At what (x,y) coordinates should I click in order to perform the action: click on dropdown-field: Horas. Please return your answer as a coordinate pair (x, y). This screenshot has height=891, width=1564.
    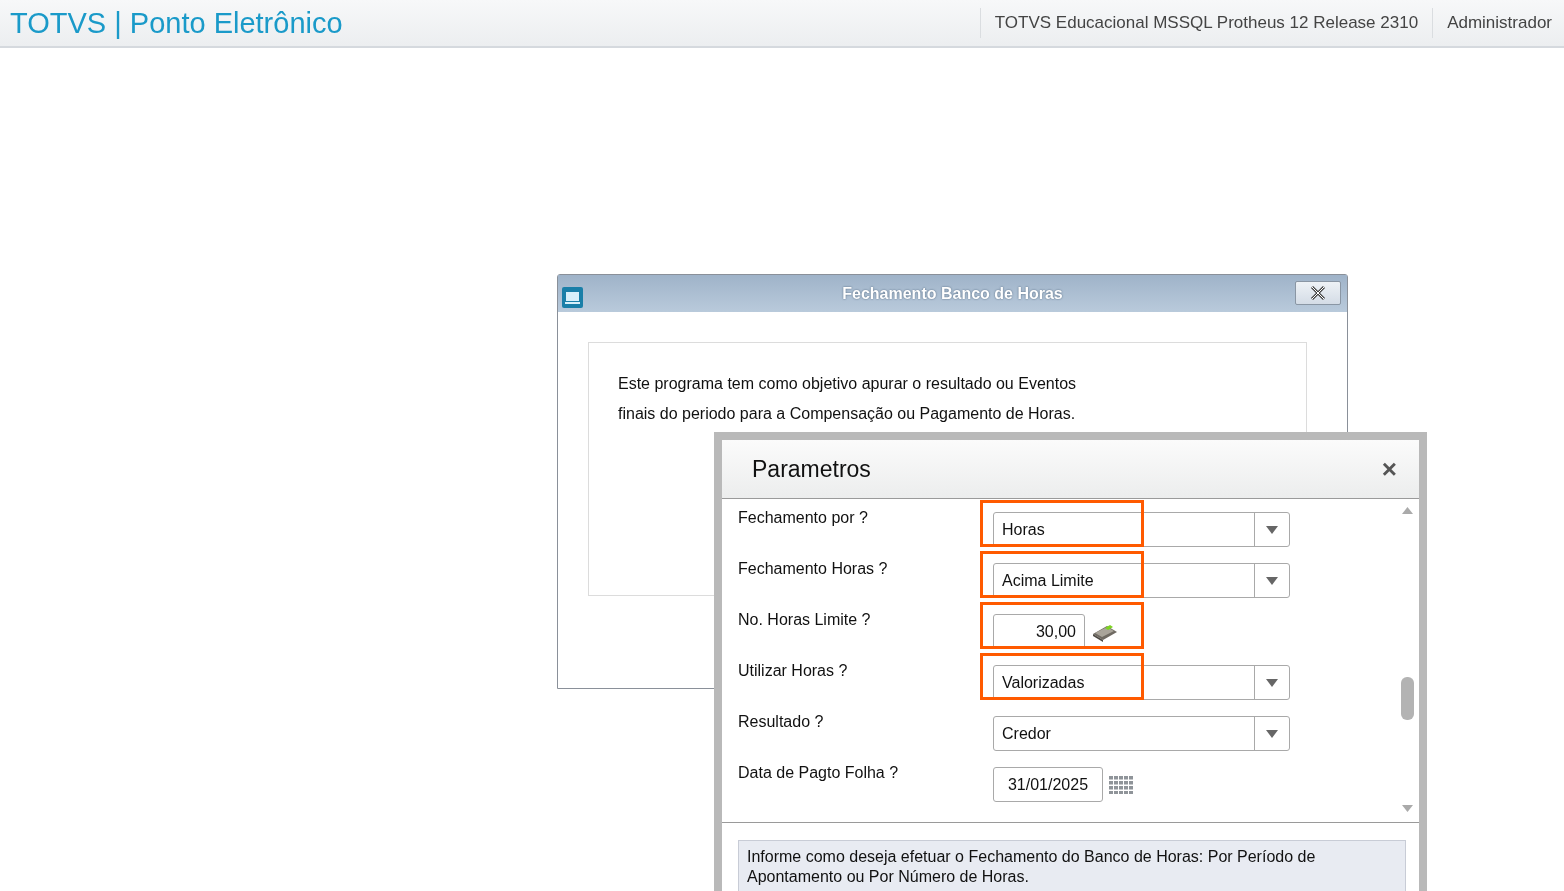
    Looking at the image, I should click on (1141, 529).